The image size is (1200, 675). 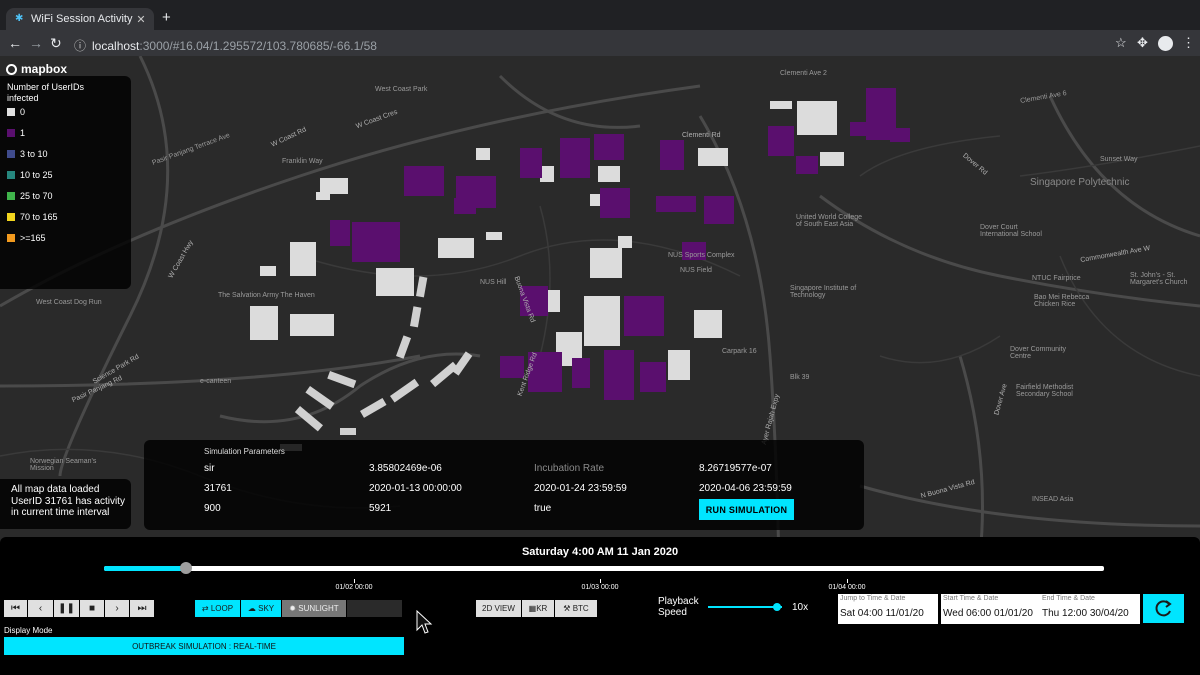 I want to click on mapbox-logo-icon, so click(x=11, y=69).